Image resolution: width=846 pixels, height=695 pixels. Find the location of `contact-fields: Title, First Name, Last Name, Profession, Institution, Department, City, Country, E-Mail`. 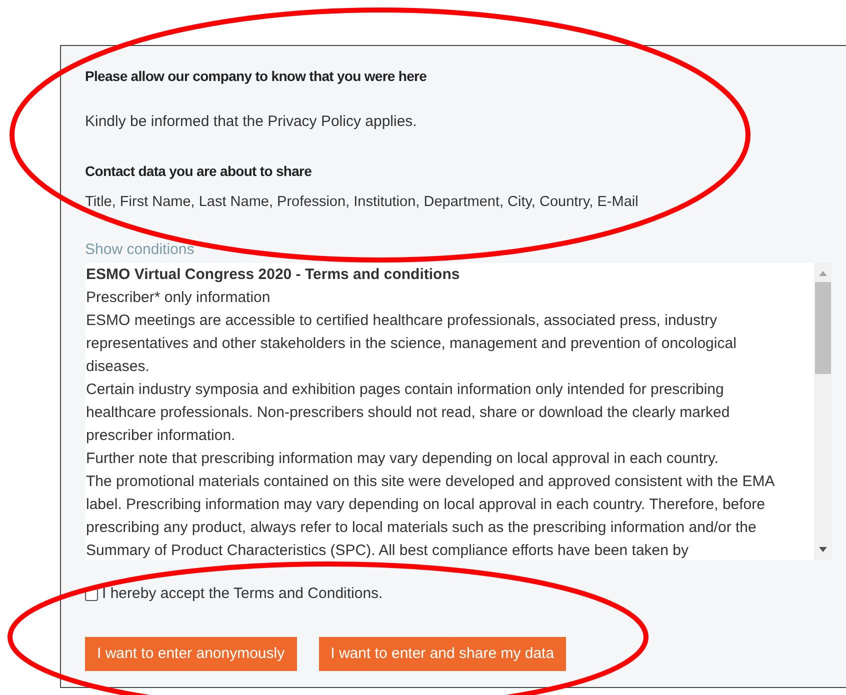

contact-fields: Title, First Name, Last Name, Profession, Institution, Department, City, Country, E-Mail is located at coordinates (458, 203).